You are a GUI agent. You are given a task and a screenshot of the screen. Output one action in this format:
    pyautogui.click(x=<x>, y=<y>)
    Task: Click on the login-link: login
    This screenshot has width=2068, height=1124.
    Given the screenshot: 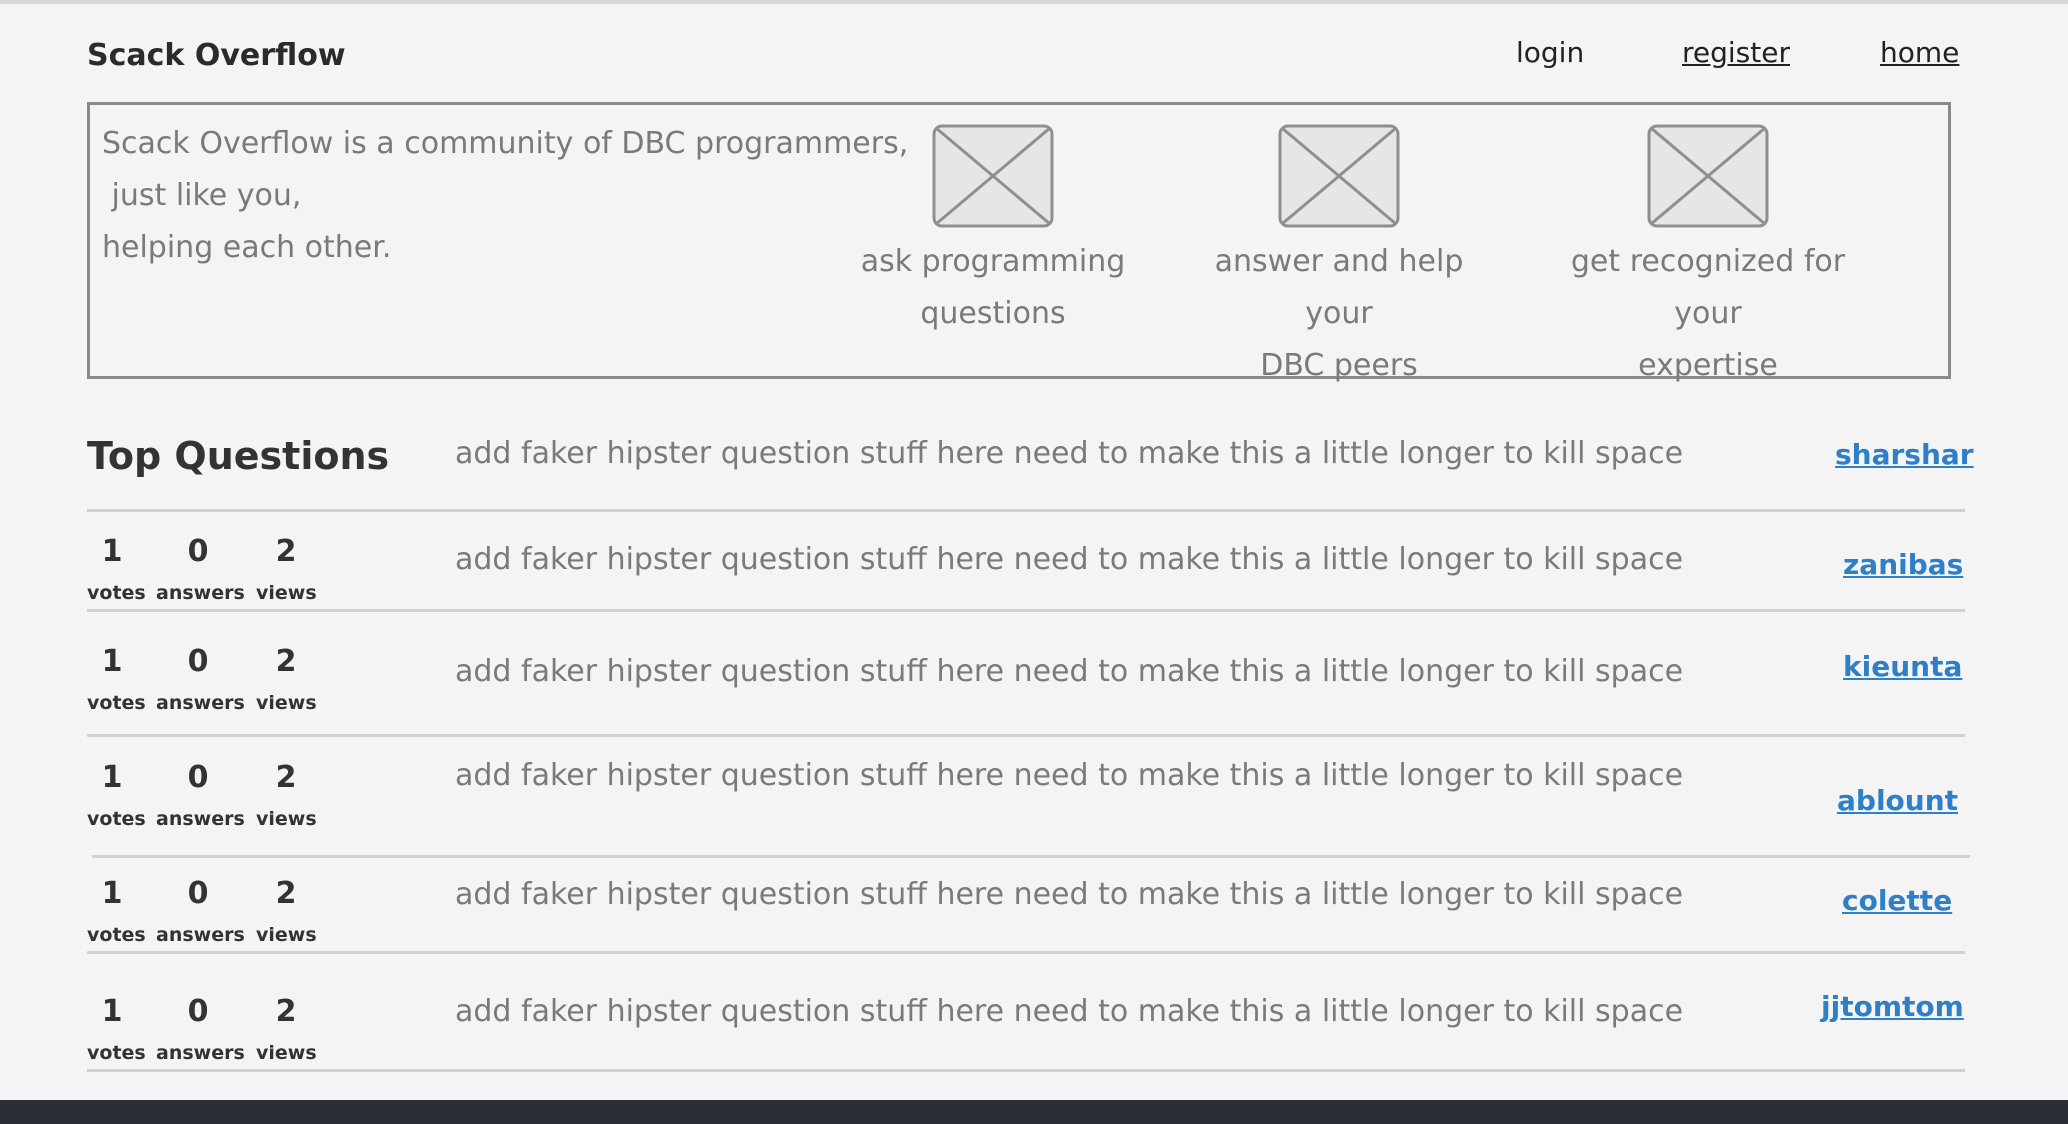 What is the action you would take?
    pyautogui.click(x=1550, y=52)
    